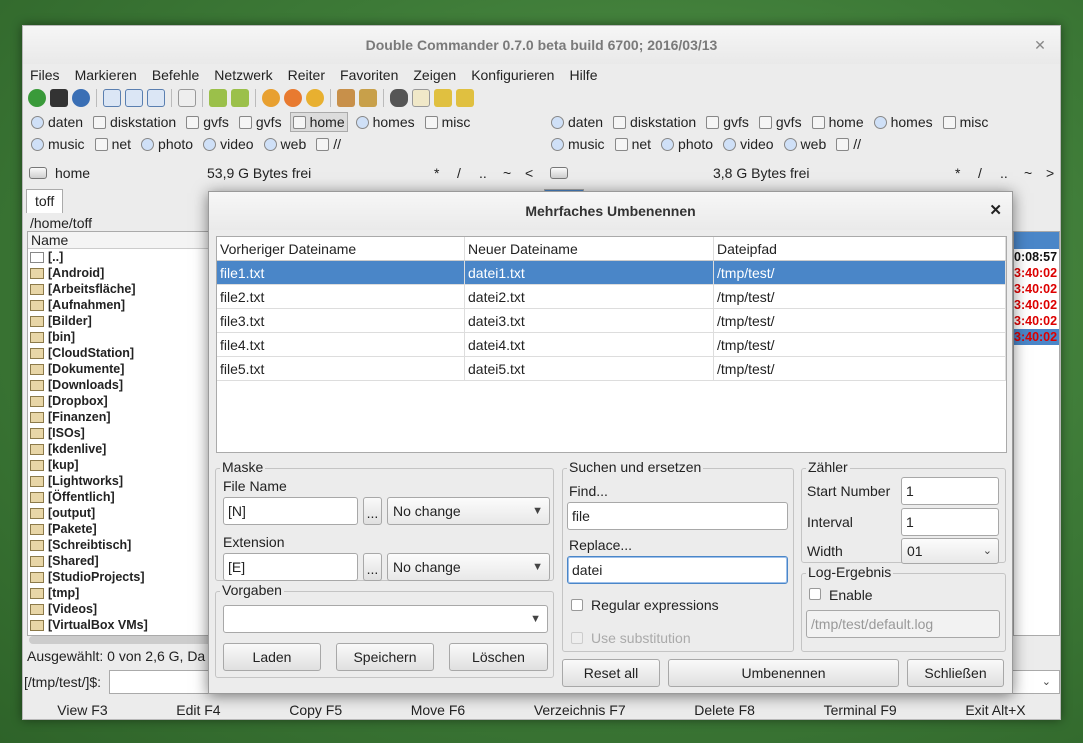 Image resolution: width=1083 pixels, height=743 pixels. I want to click on list-item: [Lightworks], so click(127, 481).